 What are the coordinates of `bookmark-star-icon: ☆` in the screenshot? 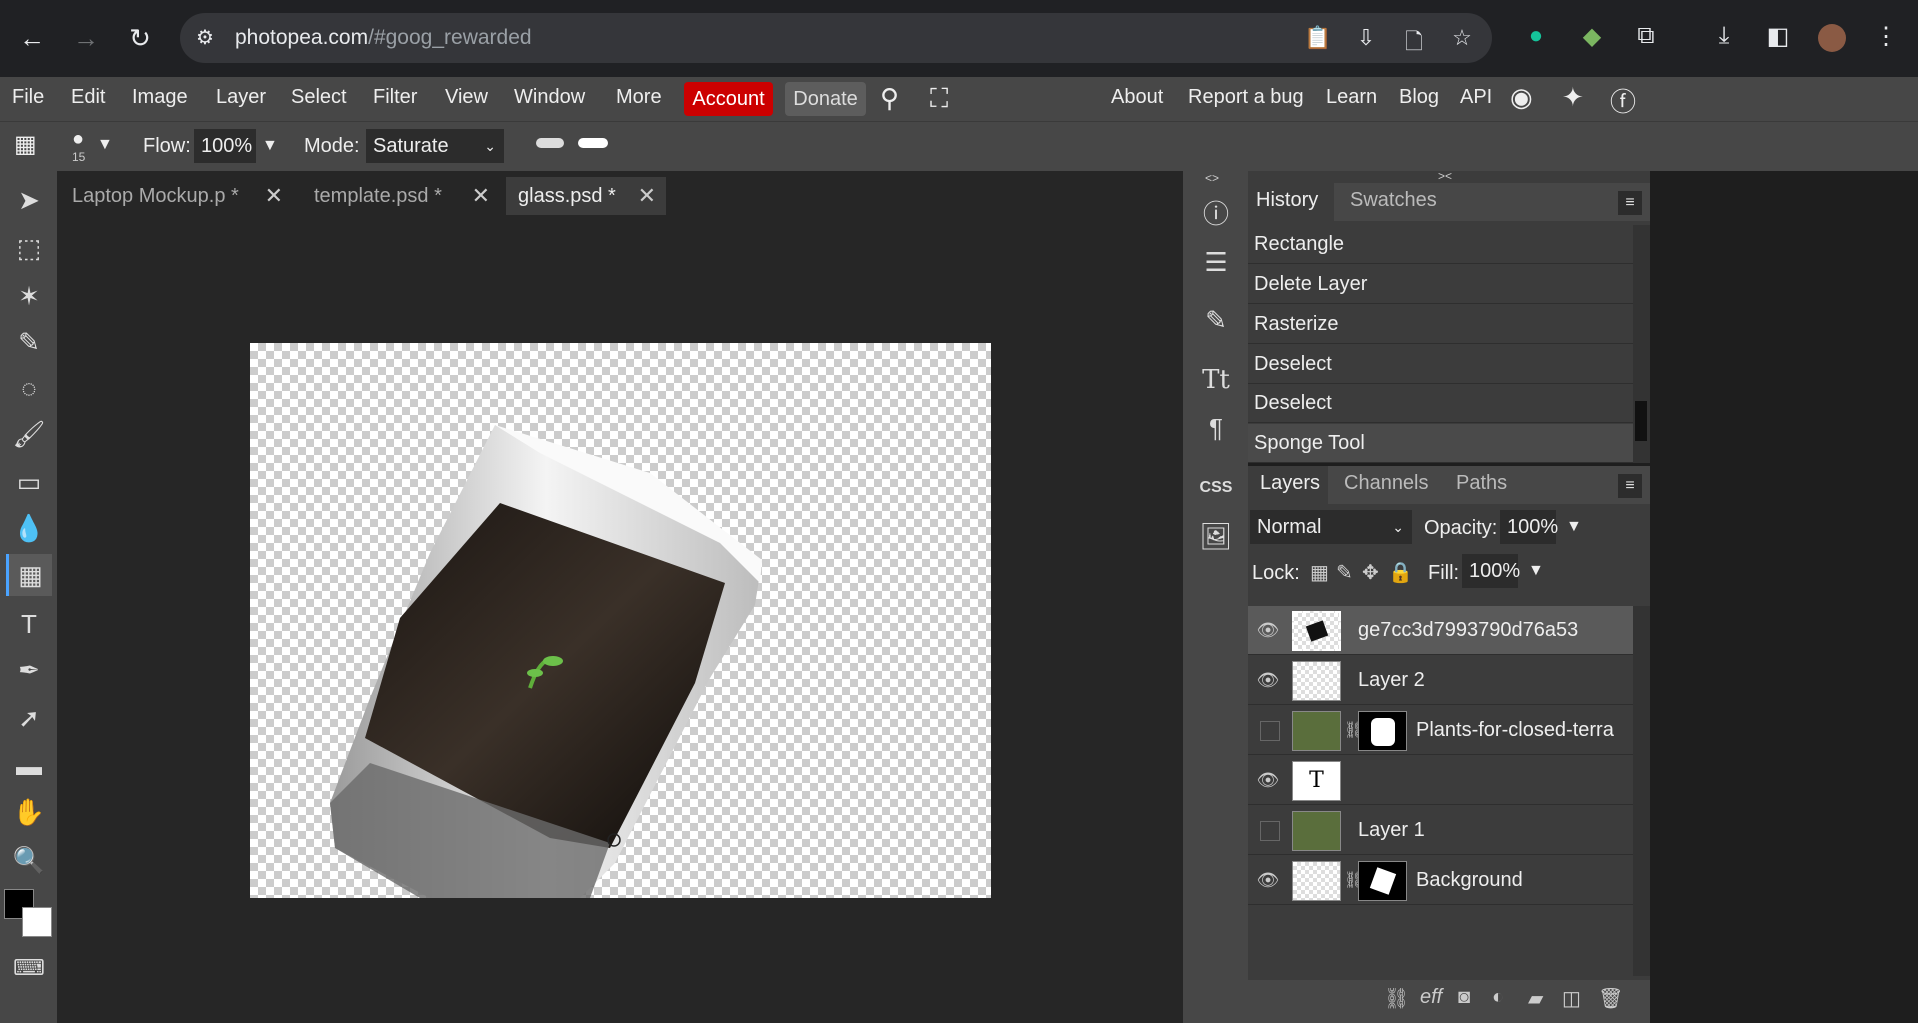 It's located at (1462, 39).